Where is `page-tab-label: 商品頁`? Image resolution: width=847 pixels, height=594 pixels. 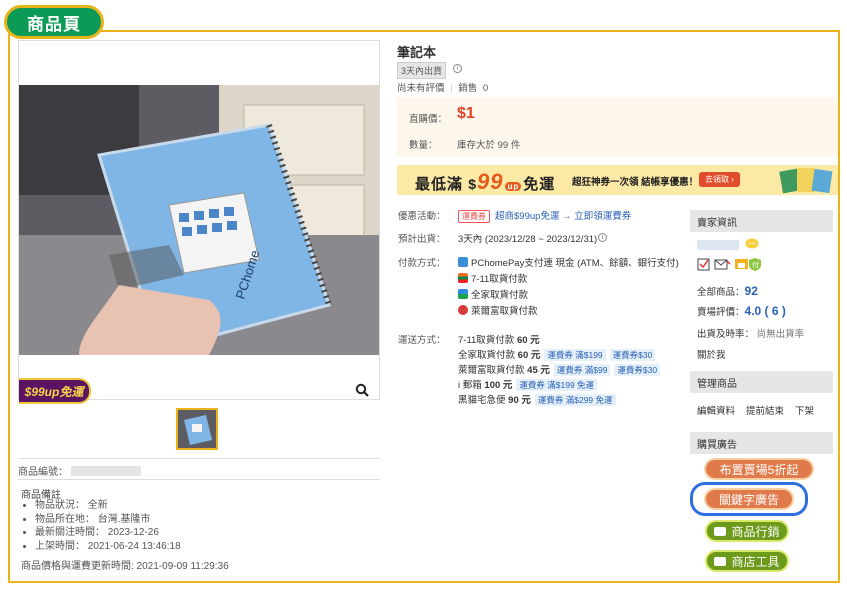
page-tab-label: 商品頁 is located at coordinates (54, 22).